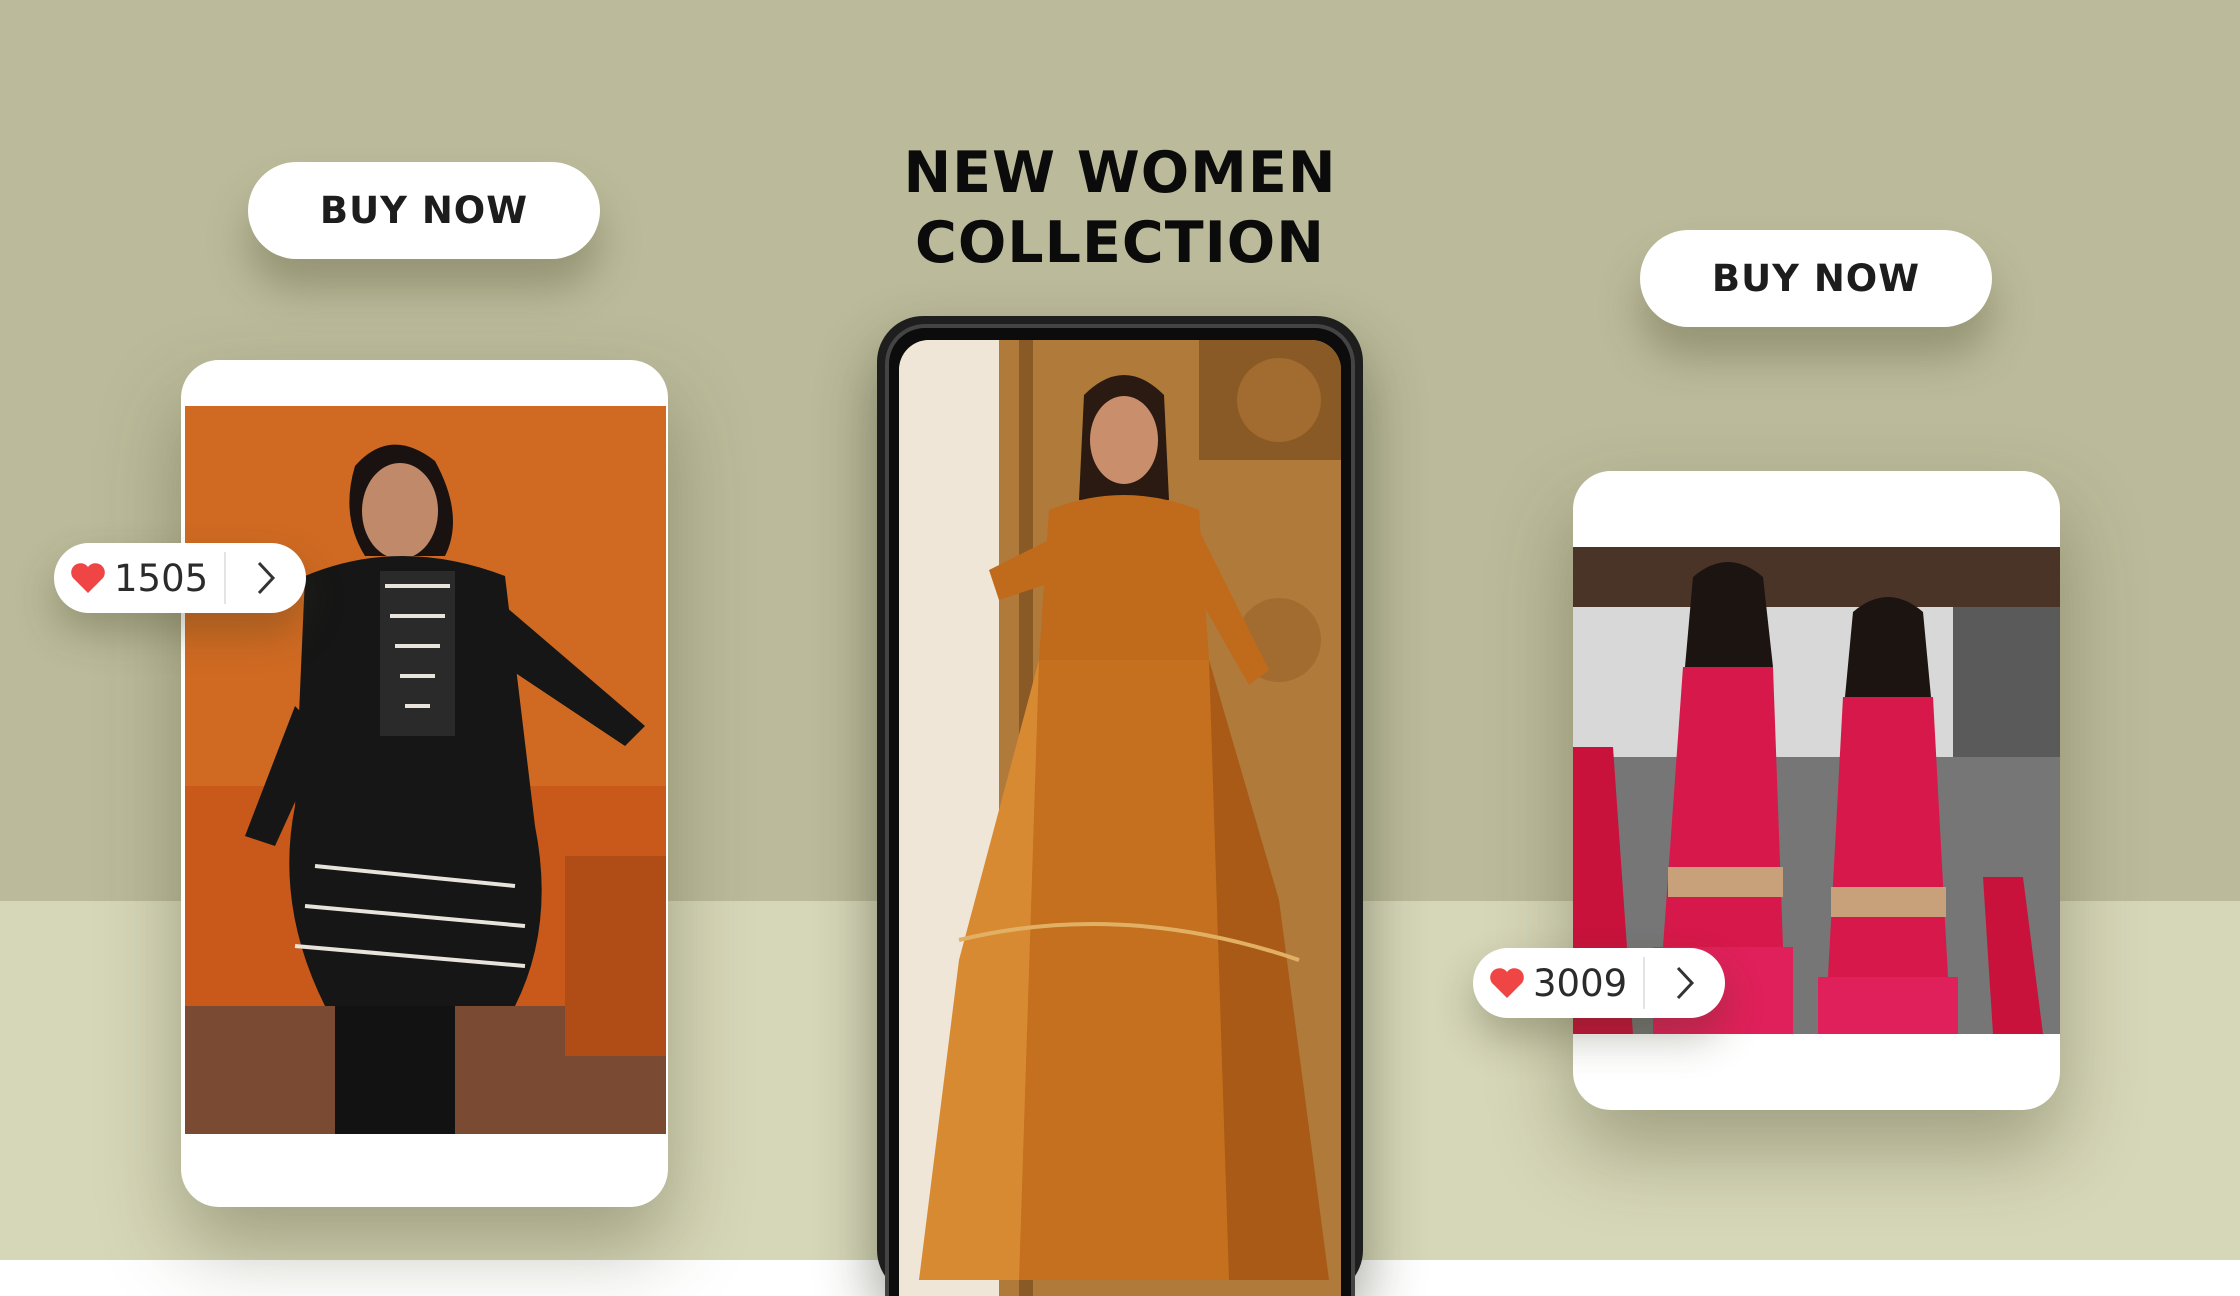 The width and height of the screenshot is (2240, 1296). What do you see at coordinates (161, 578) in the screenshot?
I see `like-count: 1505` at bounding box center [161, 578].